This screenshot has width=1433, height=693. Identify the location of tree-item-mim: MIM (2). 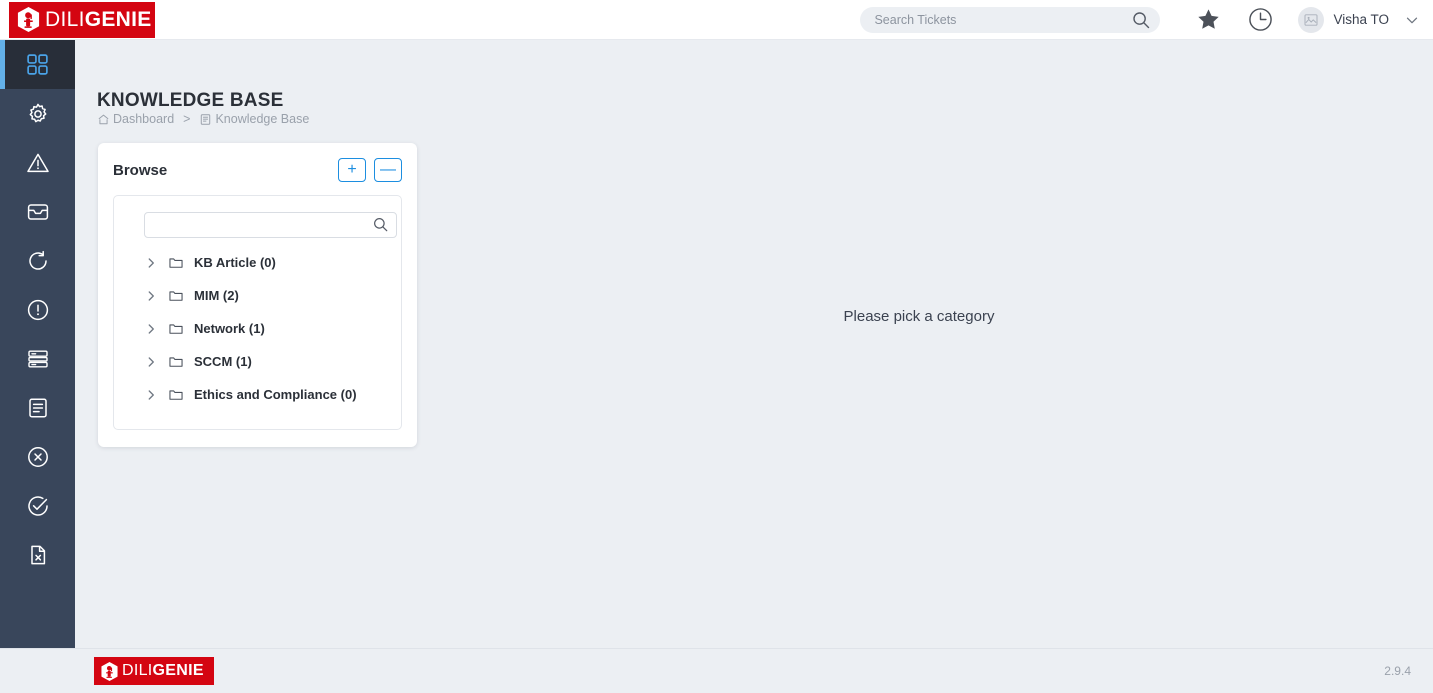
(257, 295).